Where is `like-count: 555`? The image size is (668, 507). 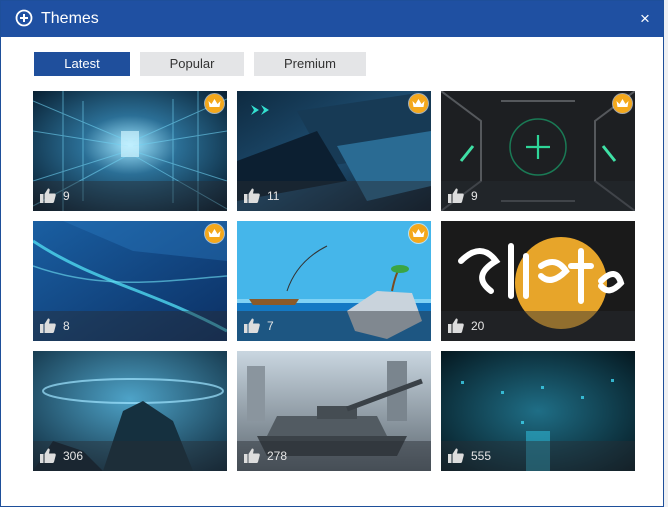
like-count: 555 is located at coordinates (481, 456).